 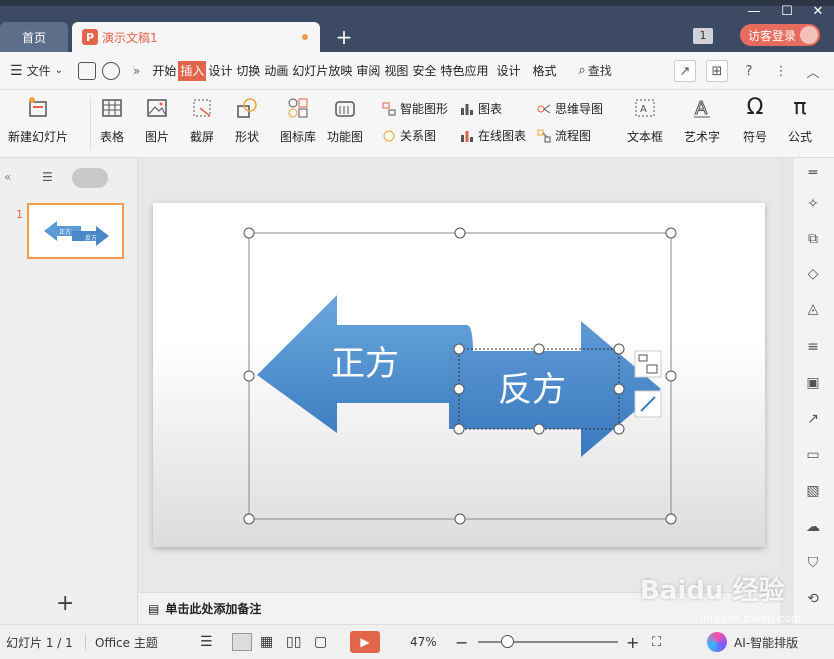 What do you see at coordinates (656, 642) in the screenshot?
I see `fit-window-icon: ⛶` at bounding box center [656, 642].